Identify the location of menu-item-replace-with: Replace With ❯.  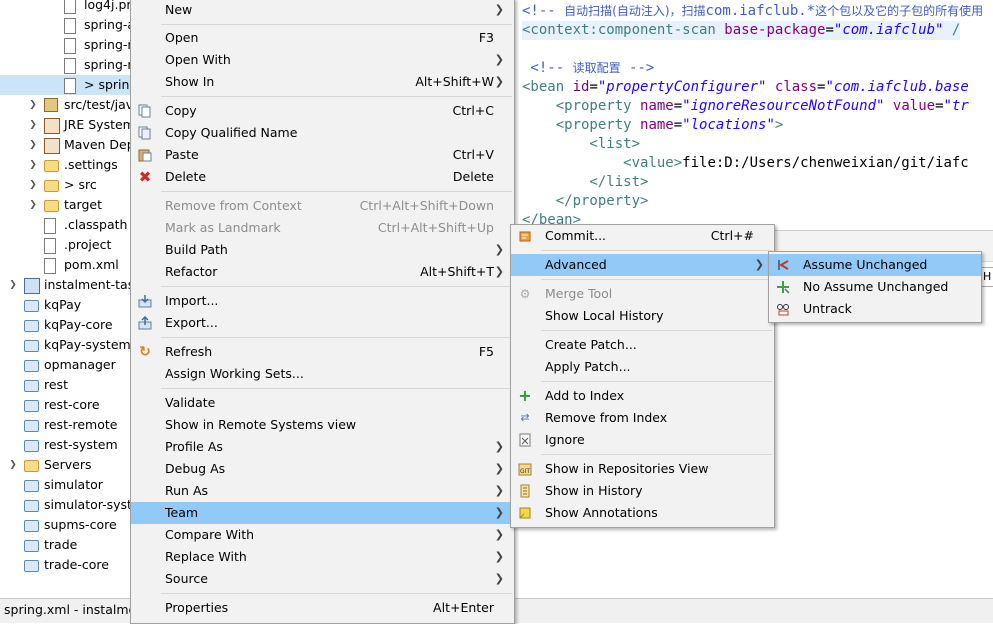
(322, 557).